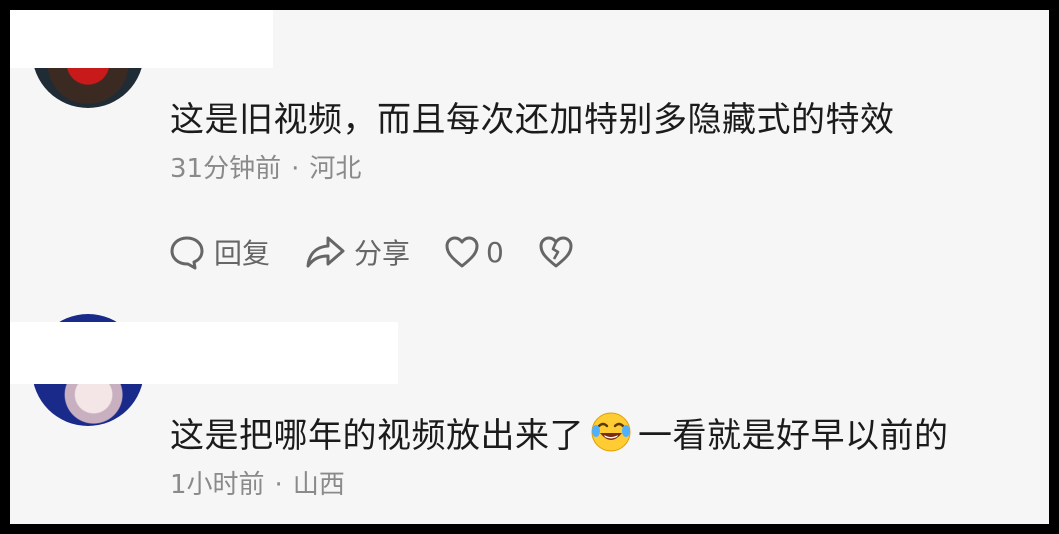 The height and width of the screenshot is (534, 1059). What do you see at coordinates (242, 253) in the screenshot?
I see `reply-label: 回复` at bounding box center [242, 253].